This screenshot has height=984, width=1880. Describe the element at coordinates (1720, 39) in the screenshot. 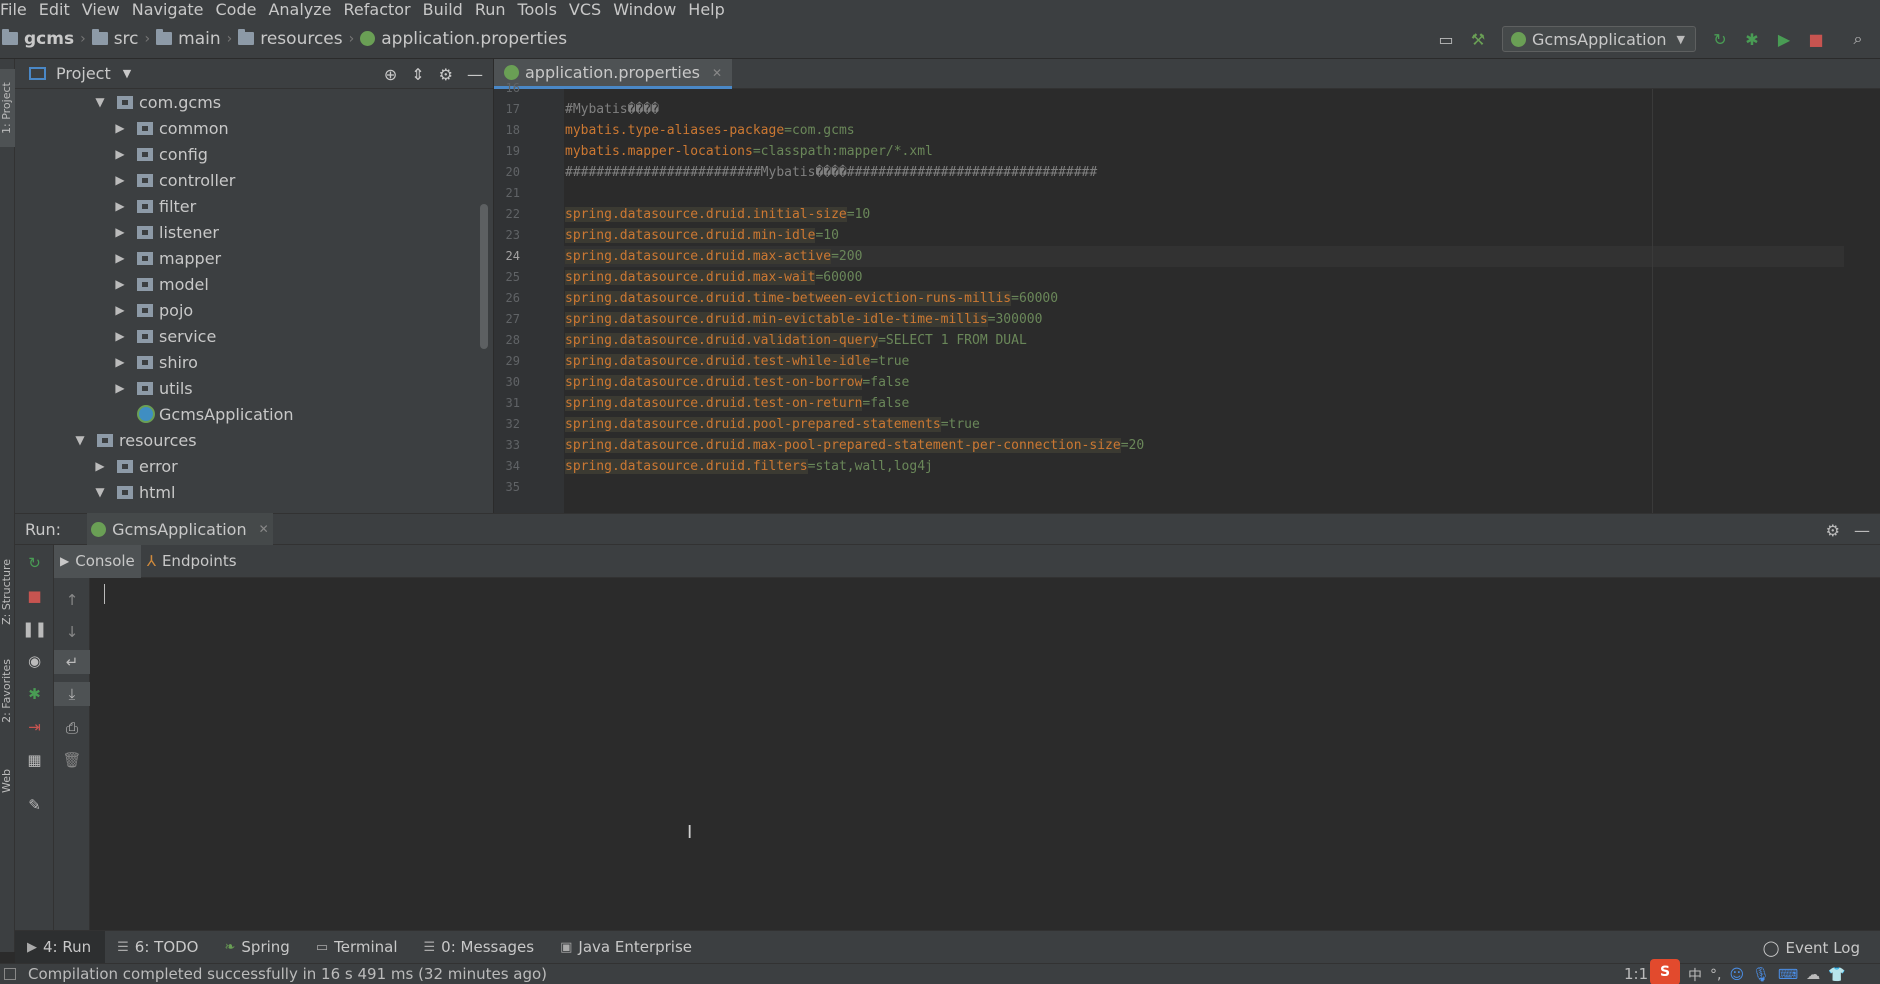

I see `rerun-icon: ↻` at that location.